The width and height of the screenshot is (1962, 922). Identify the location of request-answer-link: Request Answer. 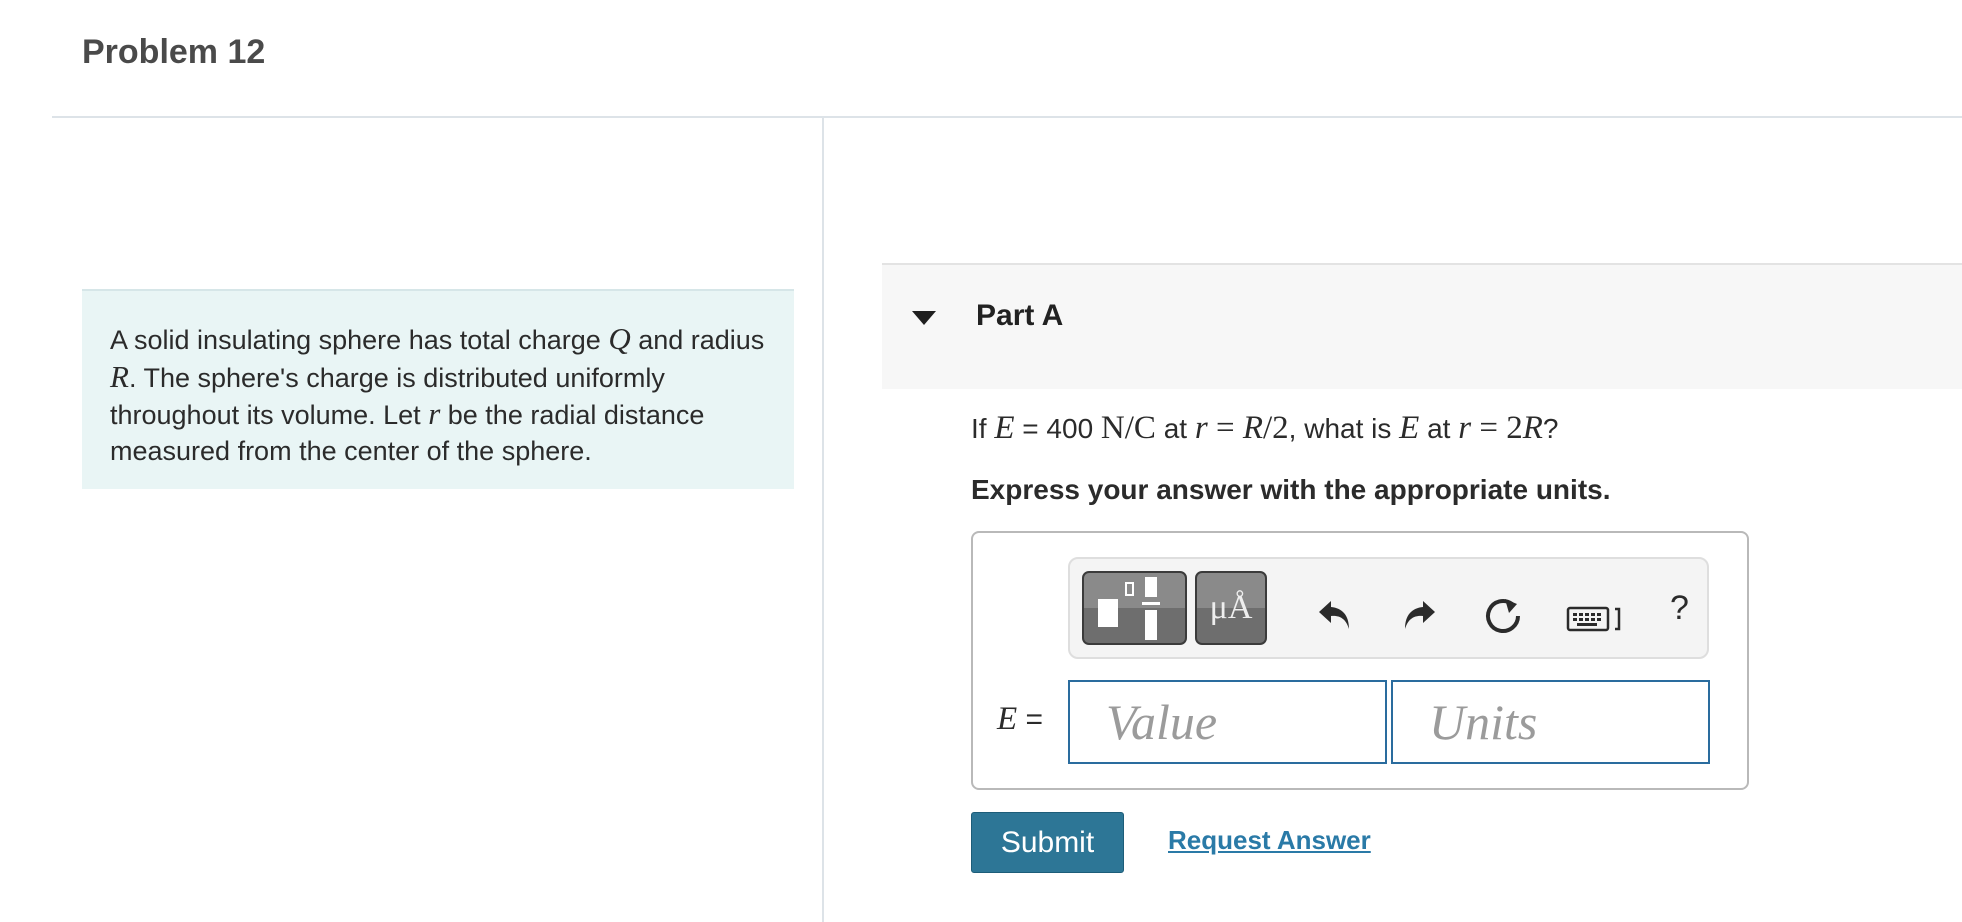
(1269, 840).